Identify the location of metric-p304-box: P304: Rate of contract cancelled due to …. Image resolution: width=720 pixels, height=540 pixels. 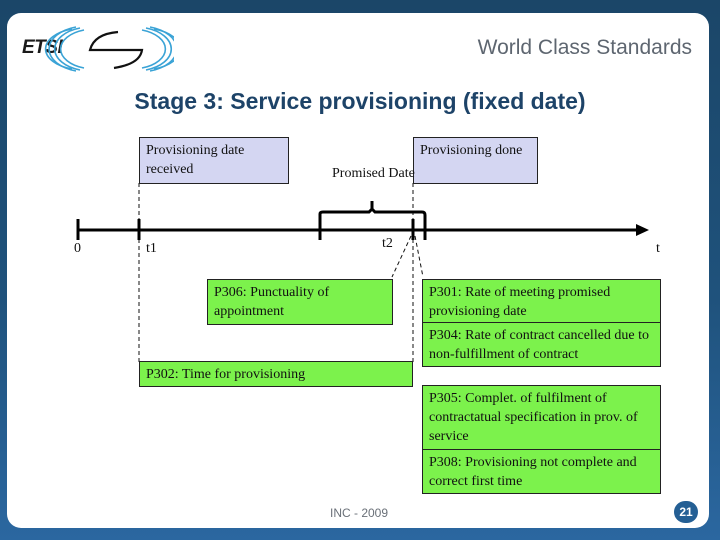
(541, 344).